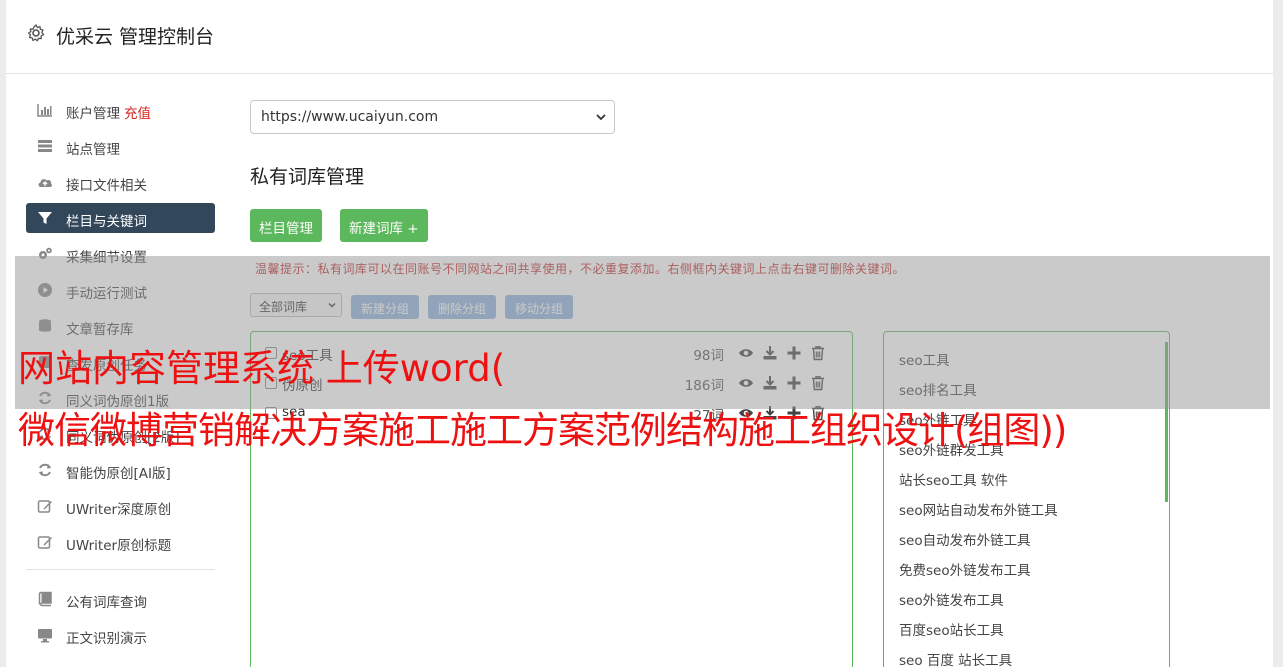  What do you see at coordinates (106, 186) in the screenshot?
I see `sidebar-item-label: 接口文件相关` at bounding box center [106, 186].